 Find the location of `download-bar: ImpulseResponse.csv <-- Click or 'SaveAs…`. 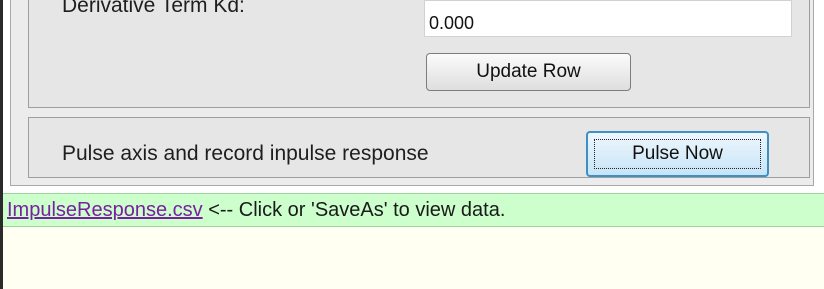

download-bar: ImpulseResponse.csv <-- Click or 'SaveAs… is located at coordinates (413, 210).